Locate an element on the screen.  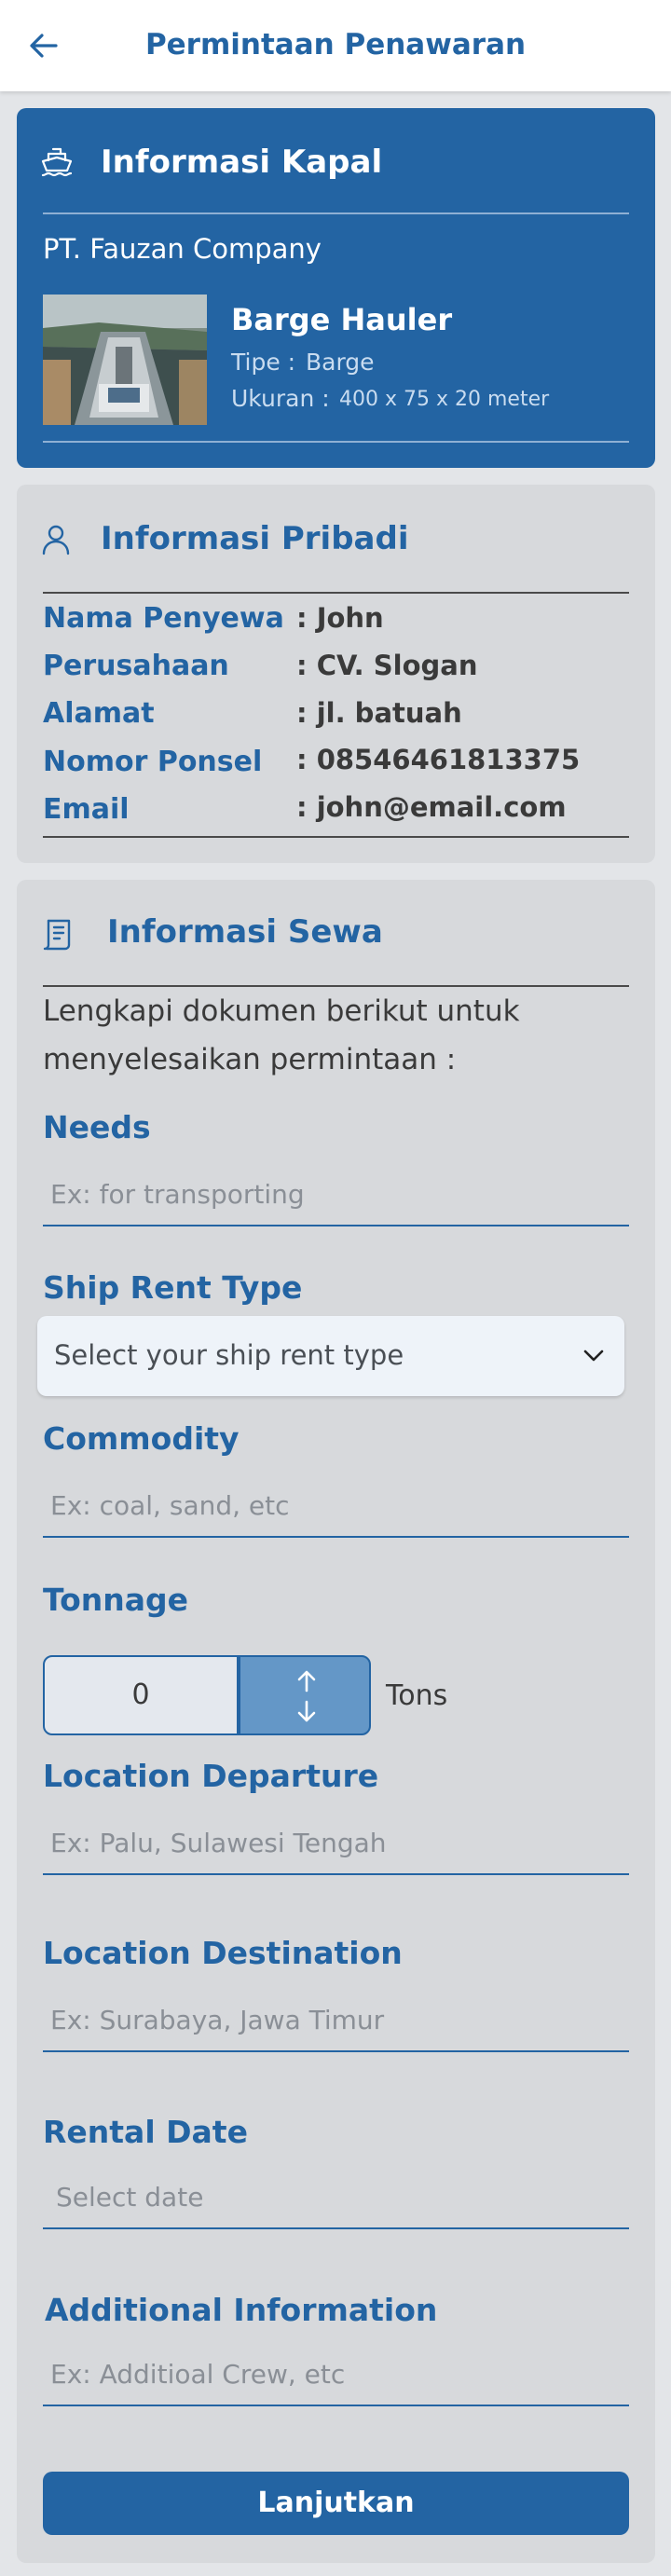
phone-label: Nomor Ponsel is located at coordinates (153, 762).